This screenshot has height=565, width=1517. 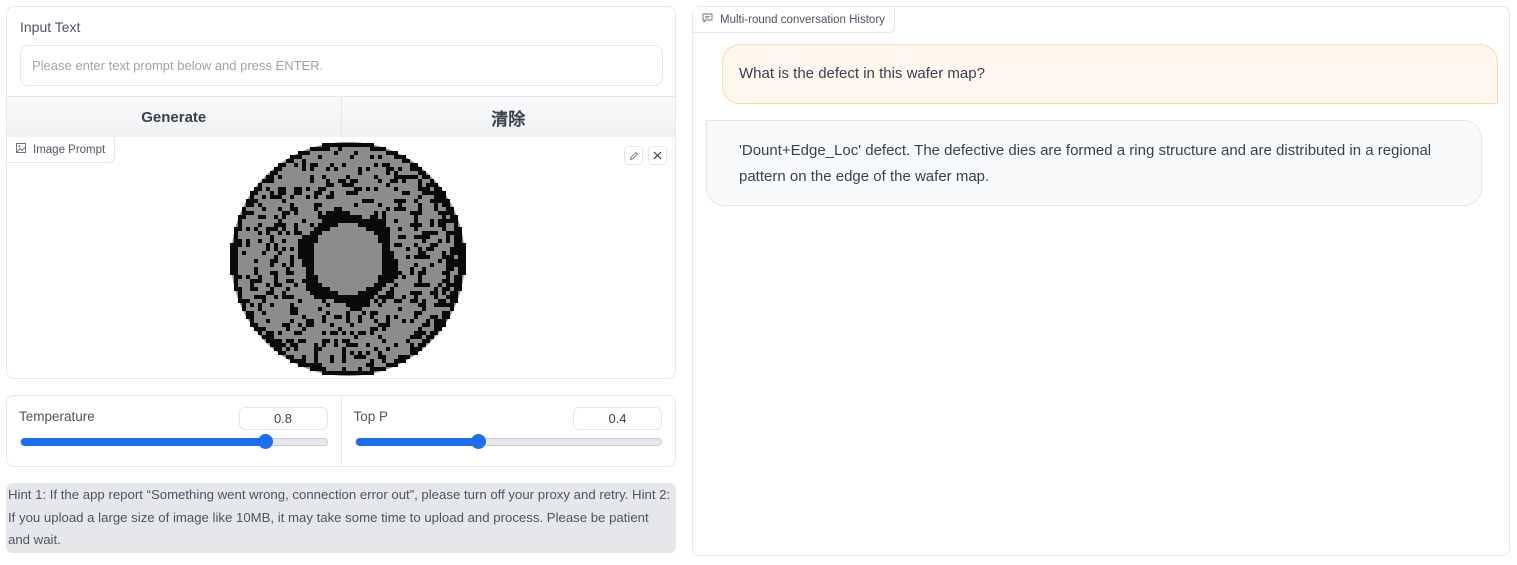 I want to click on top-p-control: Top P 0.4, so click(x=508, y=431).